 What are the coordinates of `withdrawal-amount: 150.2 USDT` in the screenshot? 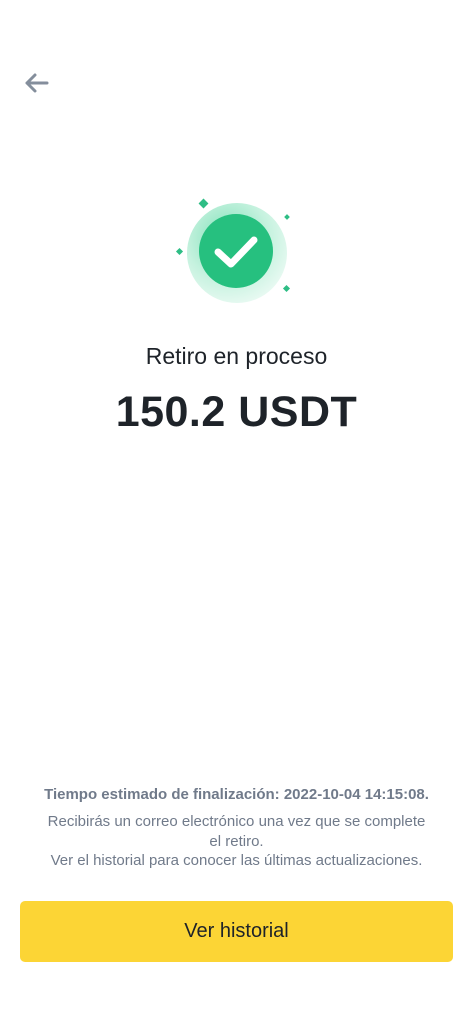 It's located at (236, 412).